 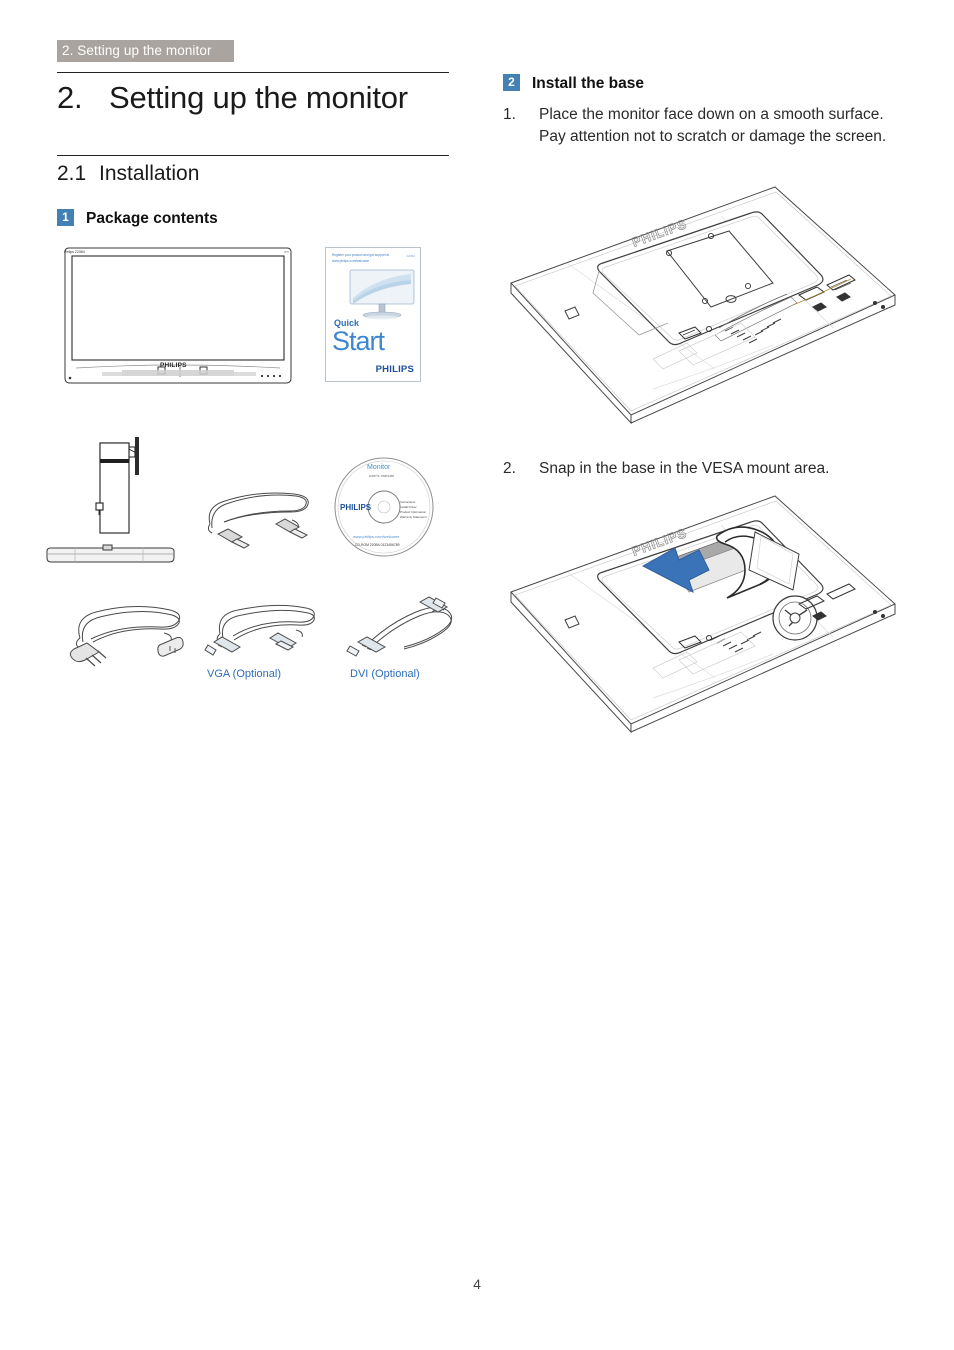 I want to click on svg-text: IPS, so click(x=286, y=252).